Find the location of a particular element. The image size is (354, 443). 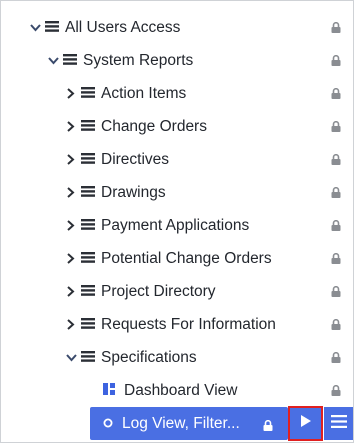

tree-item-drawings: Drawings is located at coordinates (115, 192).